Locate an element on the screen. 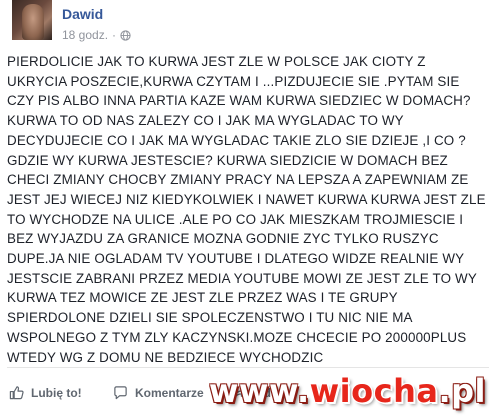 The height and width of the screenshot is (419, 496). comment-button: Komentarze is located at coordinates (158, 392).